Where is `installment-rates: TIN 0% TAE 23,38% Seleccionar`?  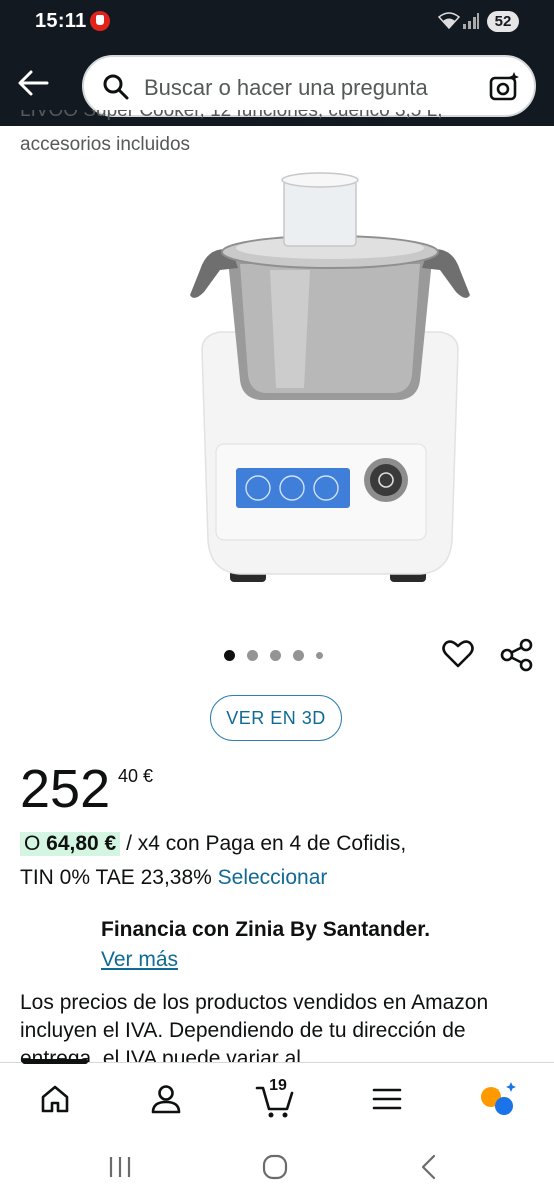 installment-rates: TIN 0% TAE 23,38% Seleccionar is located at coordinates (174, 877).